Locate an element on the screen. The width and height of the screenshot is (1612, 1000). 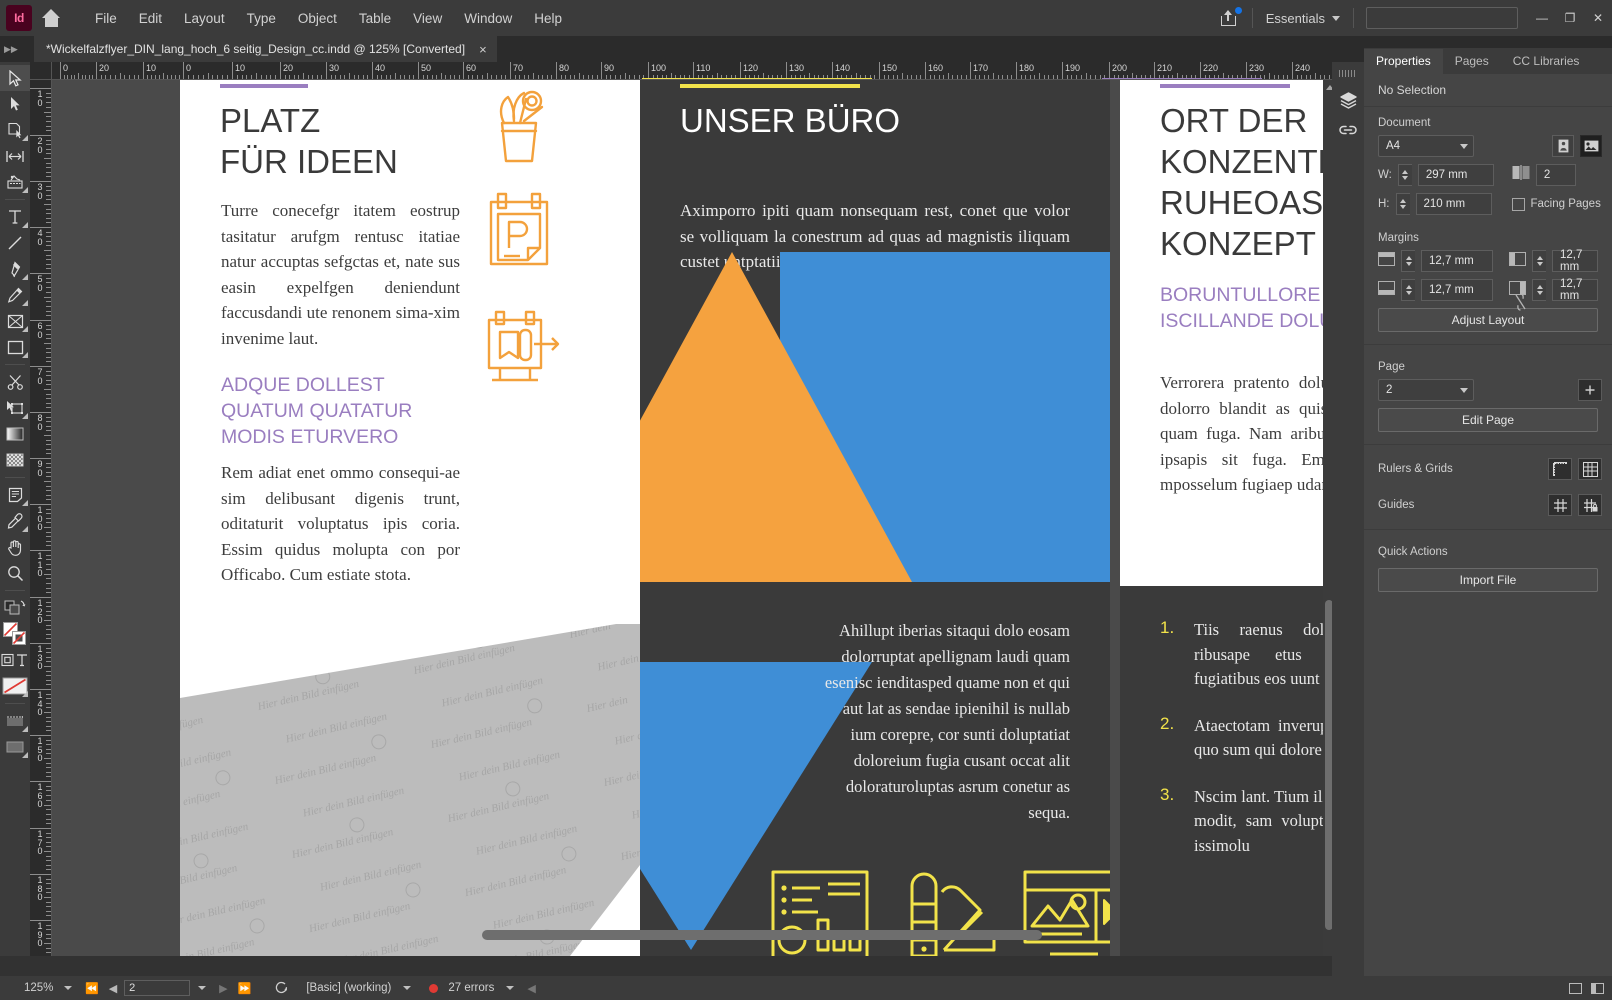
line-tool is located at coordinates (15, 243).